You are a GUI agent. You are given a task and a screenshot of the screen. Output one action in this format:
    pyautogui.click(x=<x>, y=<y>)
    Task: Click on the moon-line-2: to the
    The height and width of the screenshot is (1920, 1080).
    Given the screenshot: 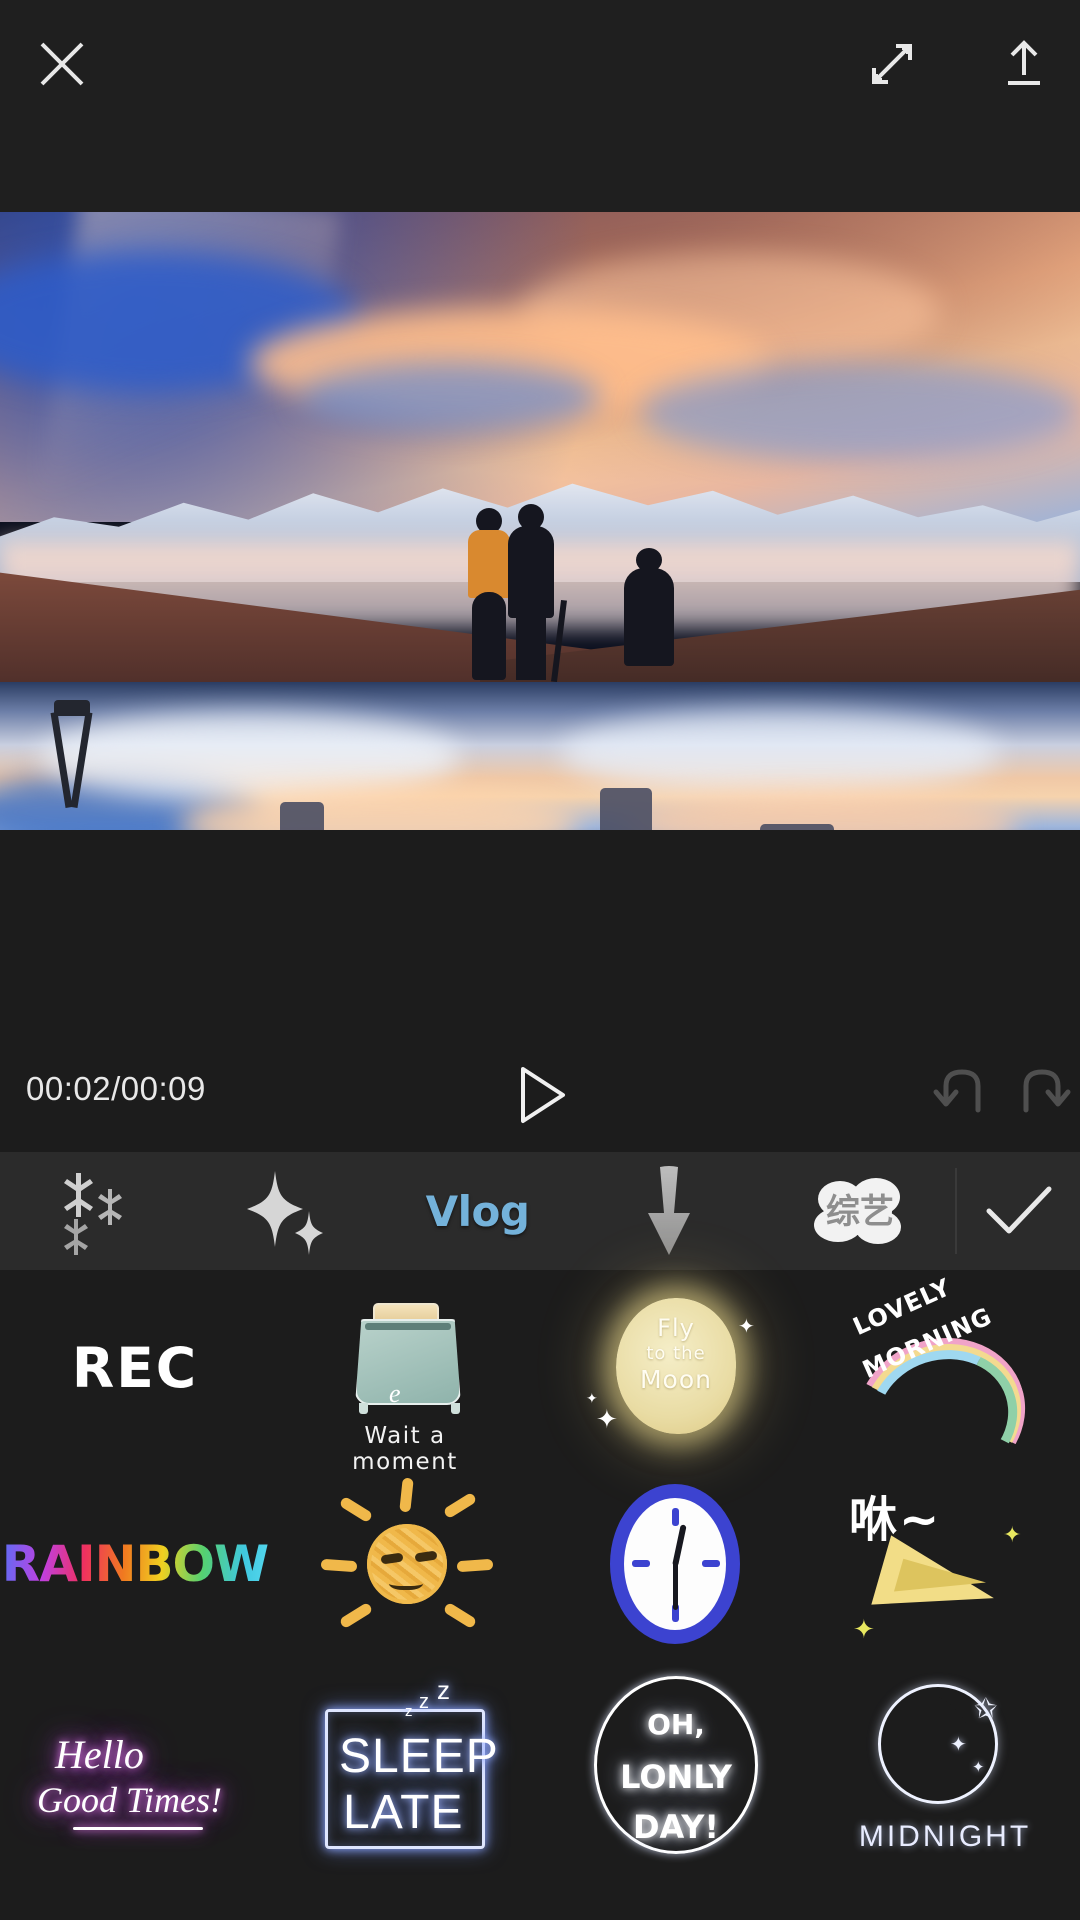 What is the action you would take?
    pyautogui.click(x=676, y=1354)
    